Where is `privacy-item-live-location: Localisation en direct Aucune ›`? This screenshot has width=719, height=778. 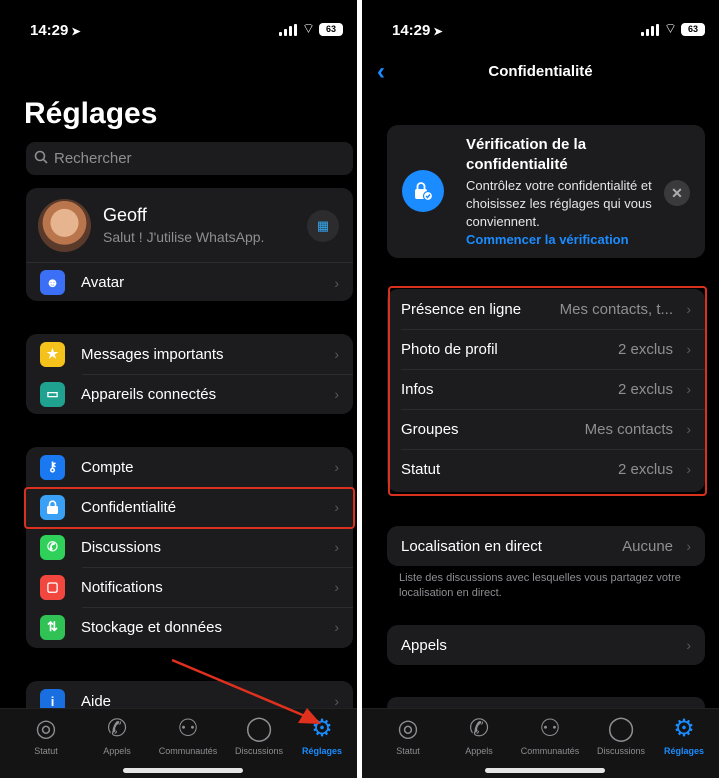 privacy-item-live-location: Localisation en direct Aucune › is located at coordinates (546, 546).